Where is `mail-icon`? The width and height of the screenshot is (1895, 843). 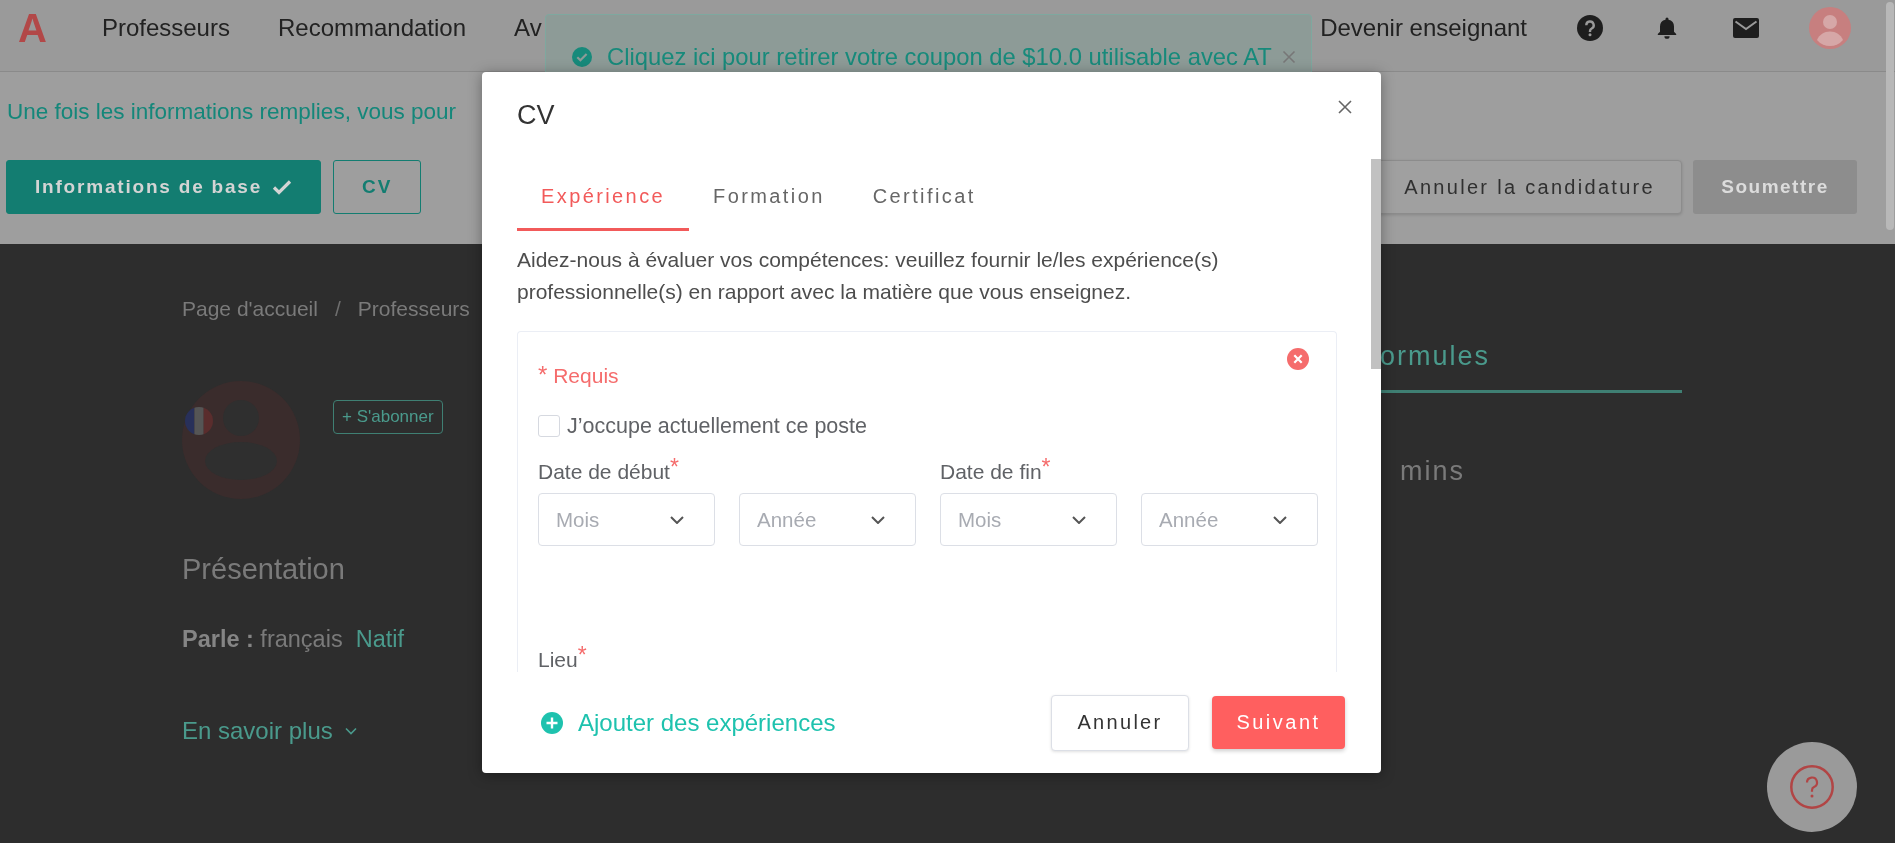 mail-icon is located at coordinates (1746, 28).